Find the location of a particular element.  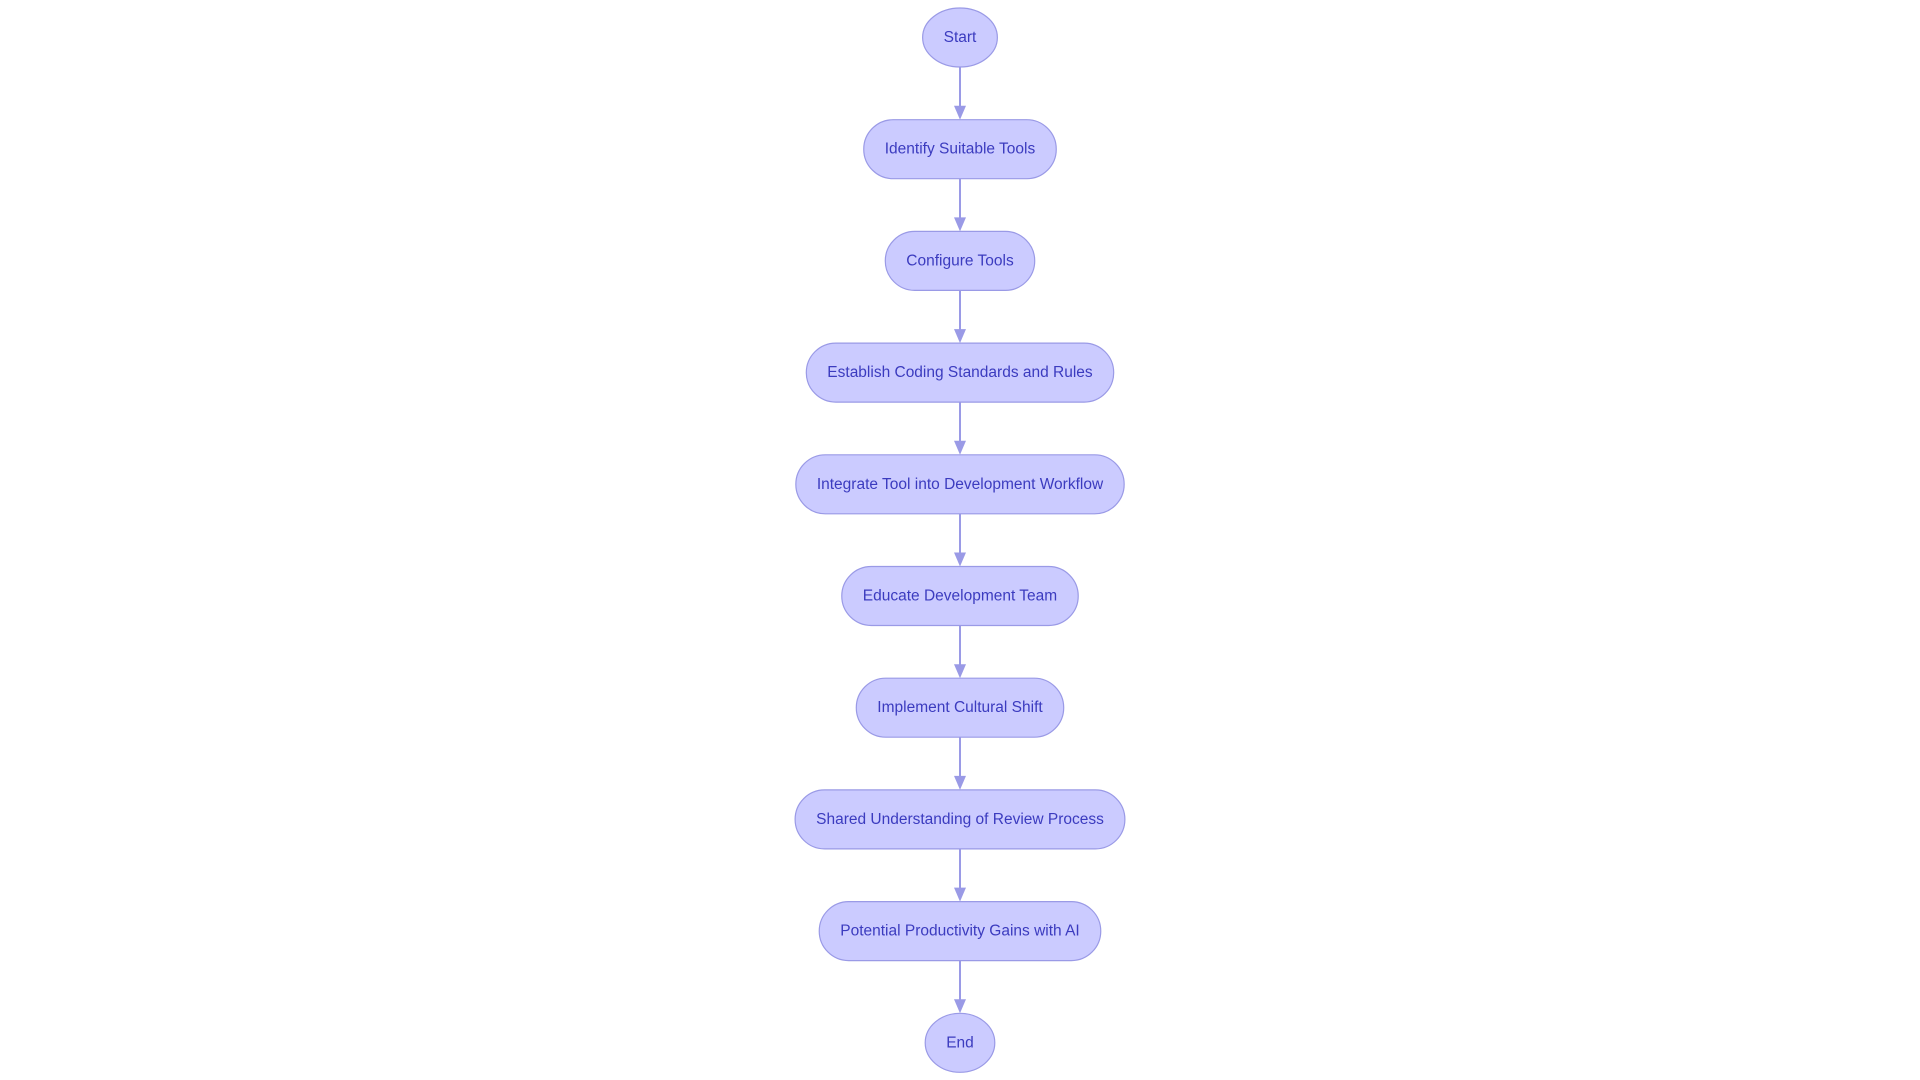

node-implement: Implement Cultural Shift is located at coordinates (960, 707).